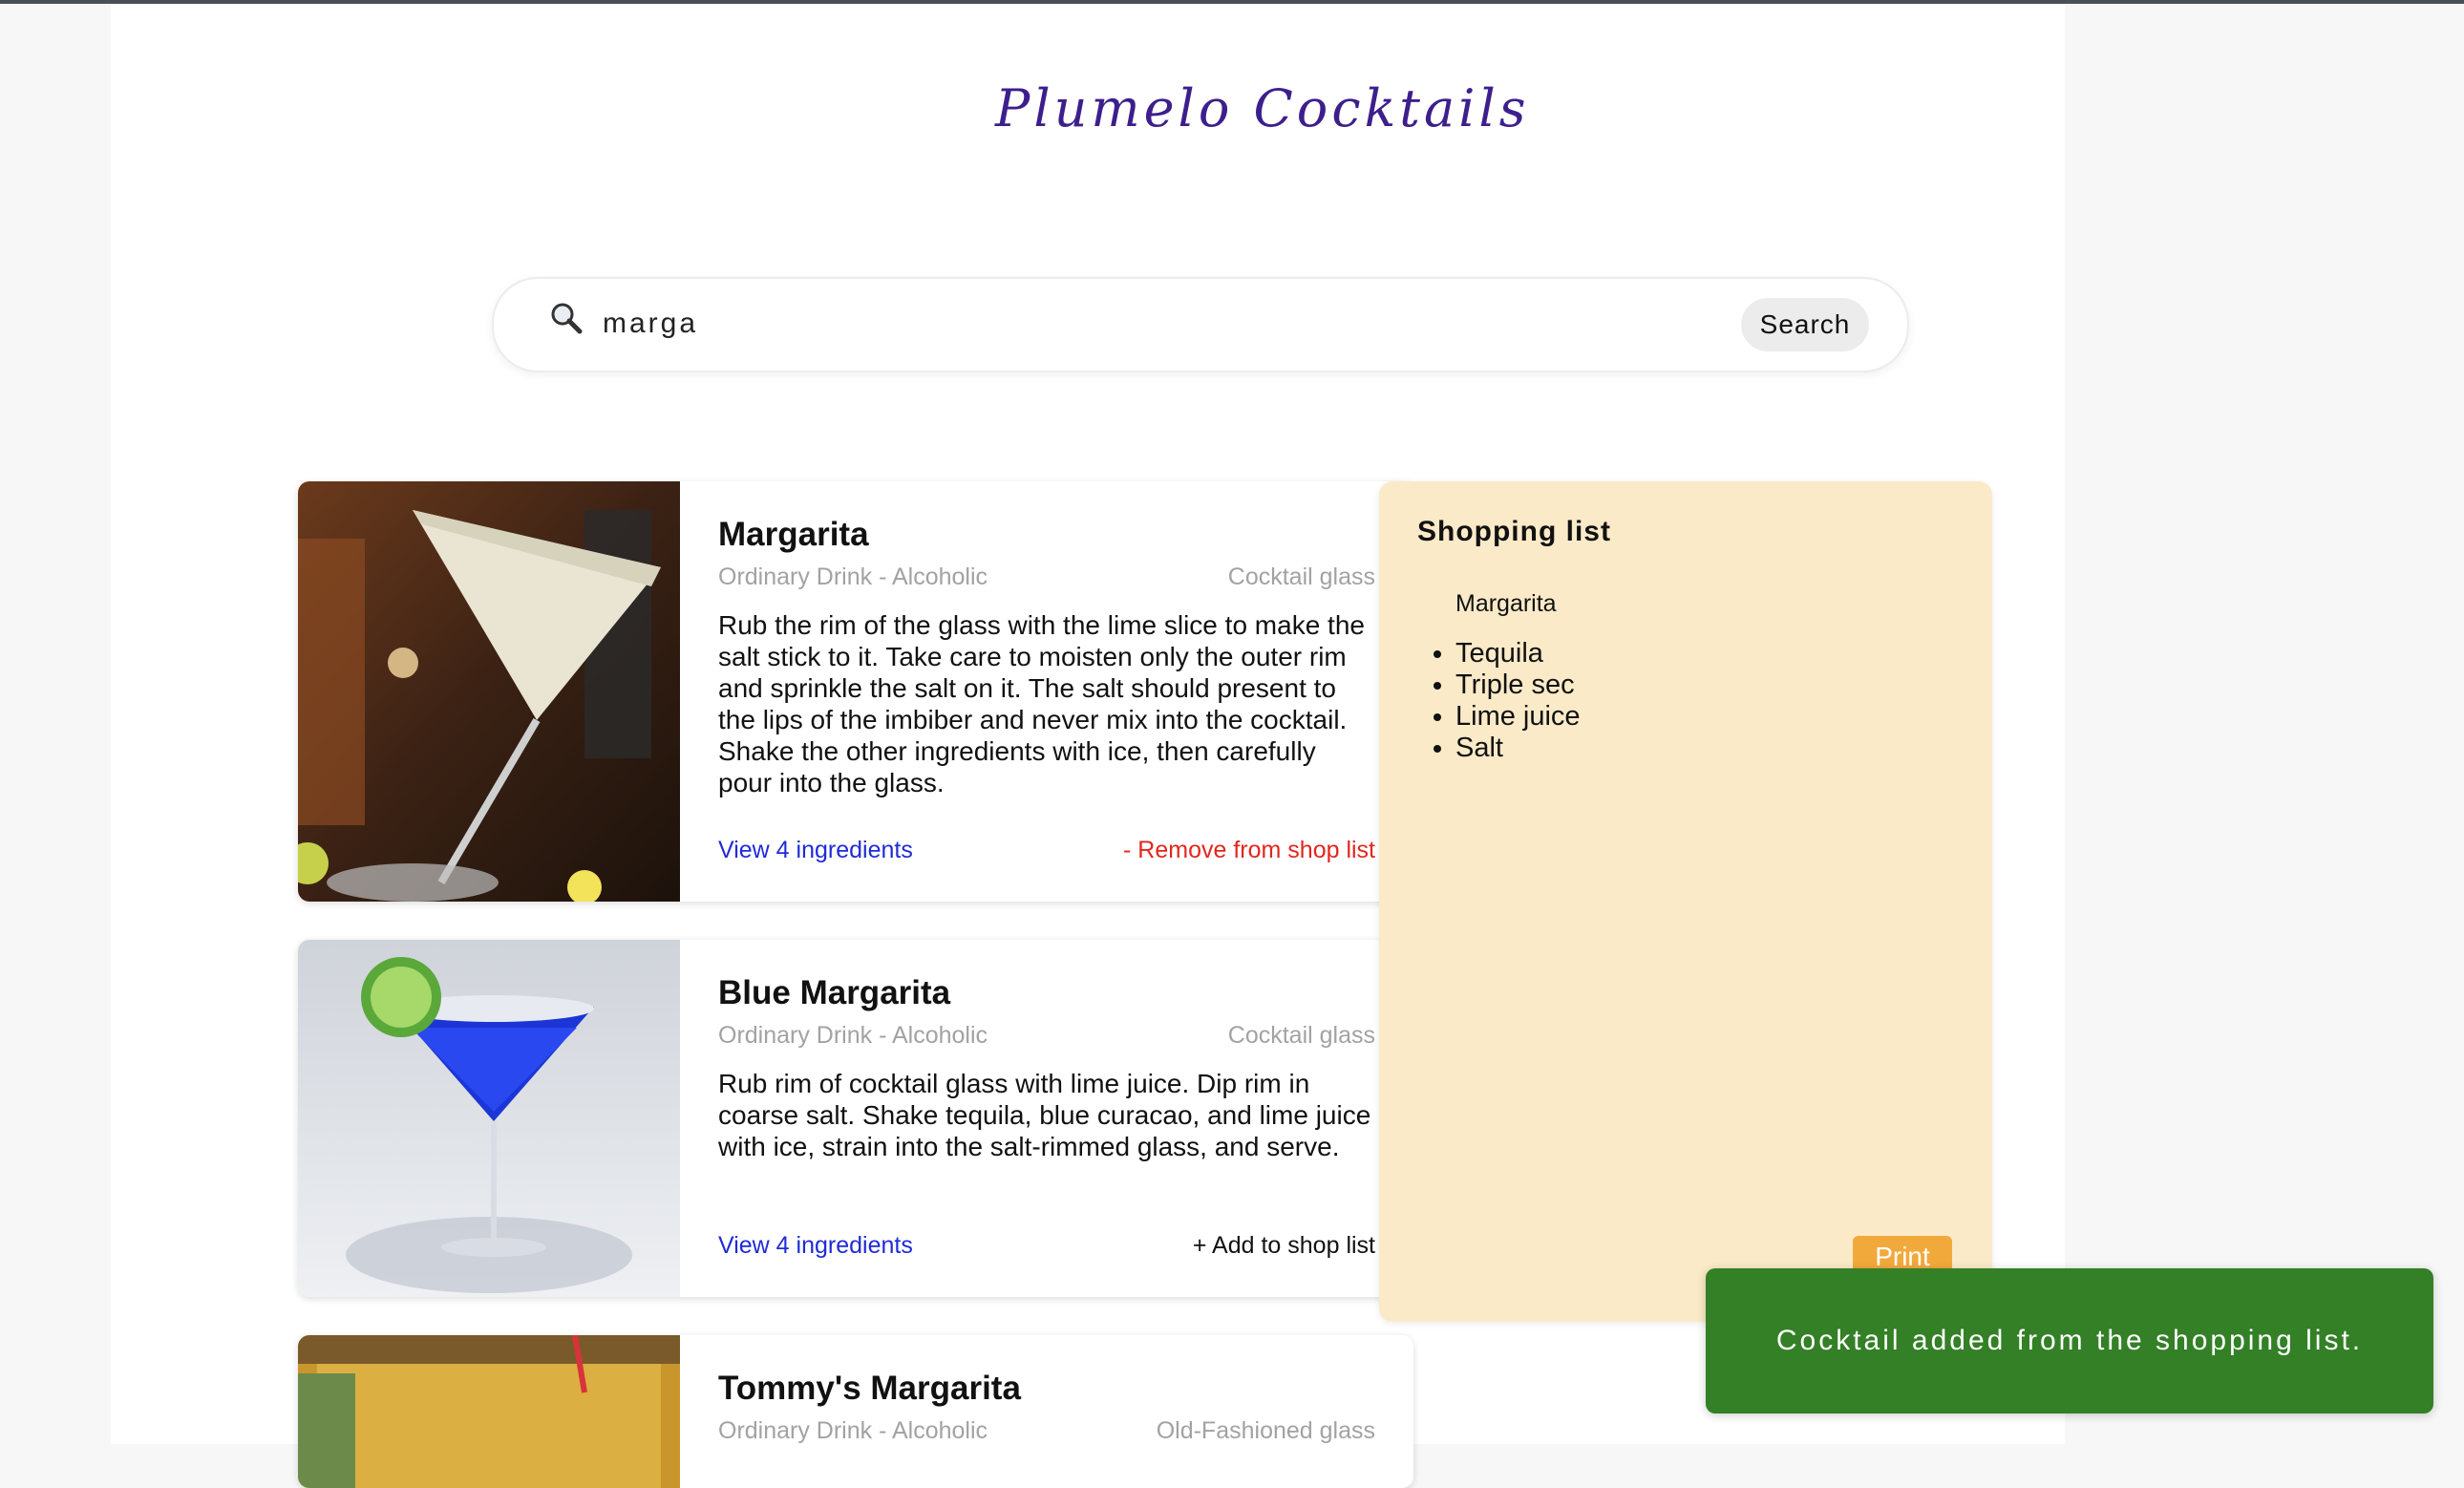  What do you see at coordinates (1046, 1246) in the screenshot?
I see `card-actions: View 4 ingredients + Add to shop list` at bounding box center [1046, 1246].